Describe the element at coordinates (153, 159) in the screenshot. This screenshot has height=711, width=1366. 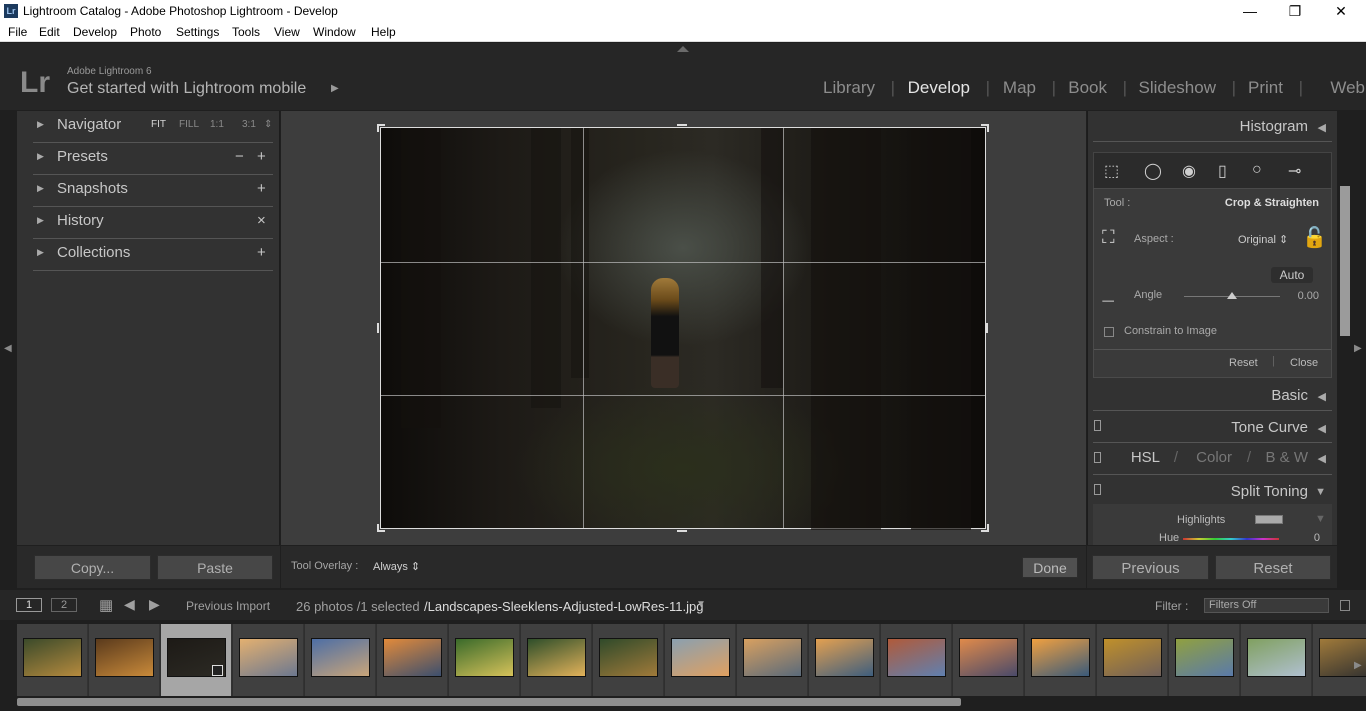
I see `presets-header: ▶ Presets − +` at that location.